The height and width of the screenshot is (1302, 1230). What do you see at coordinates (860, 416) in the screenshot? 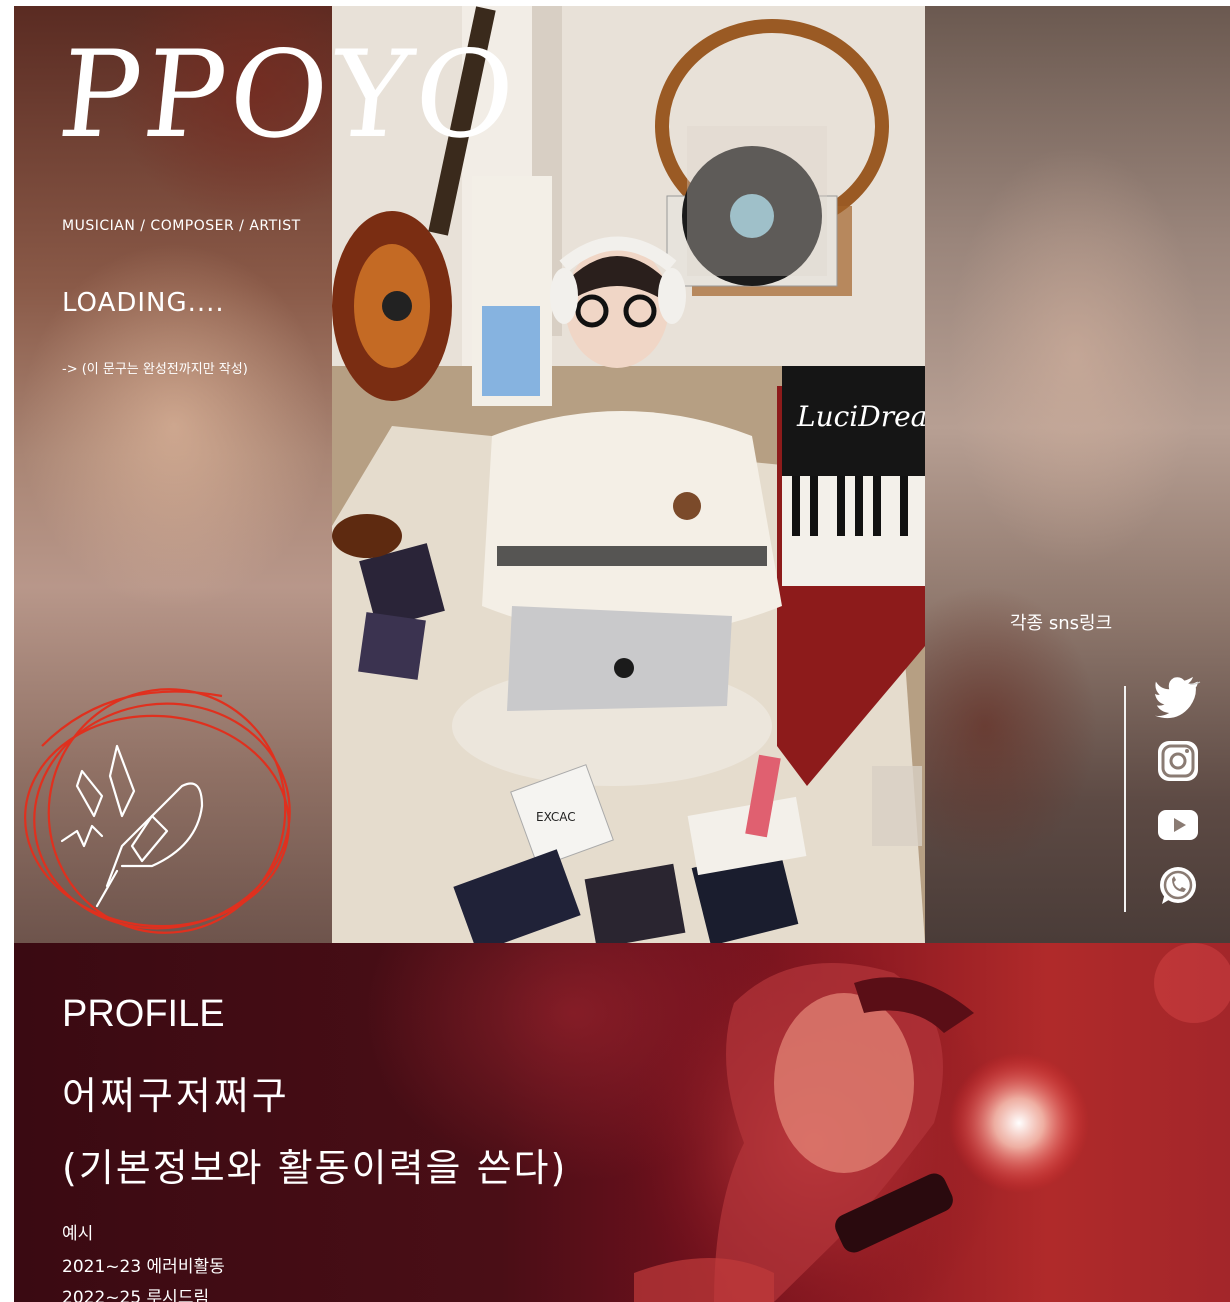
I see `keyboard-brand-text: LuciDream` at bounding box center [860, 416].